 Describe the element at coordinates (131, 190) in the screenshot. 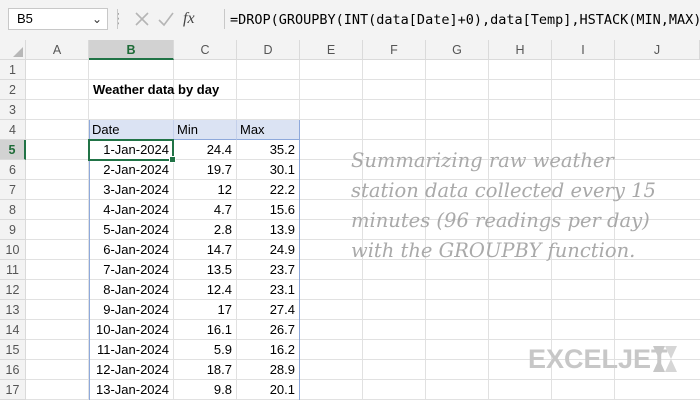

I see `date-cell: 3-Jan-2024` at that location.